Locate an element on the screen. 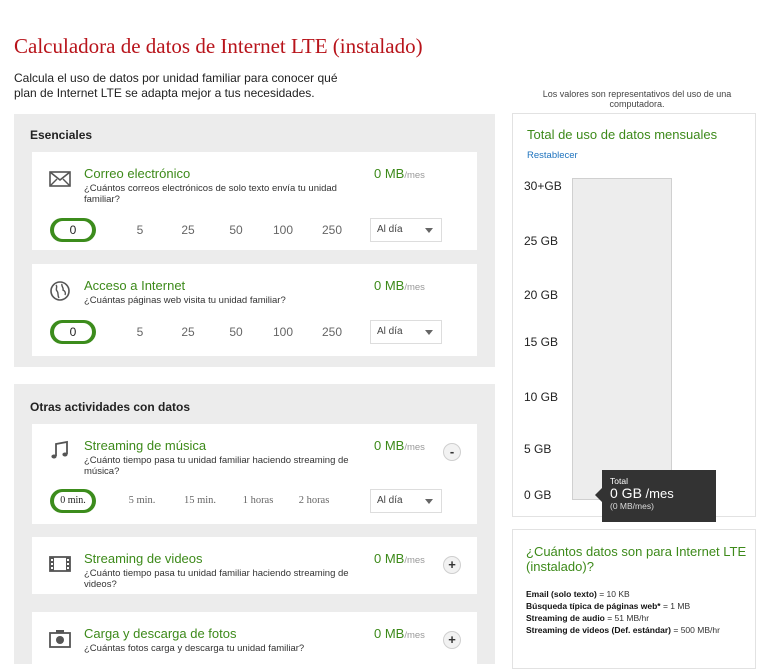 The image size is (768, 672). tooltip-sub: (0 MB/mes) is located at coordinates (632, 506).